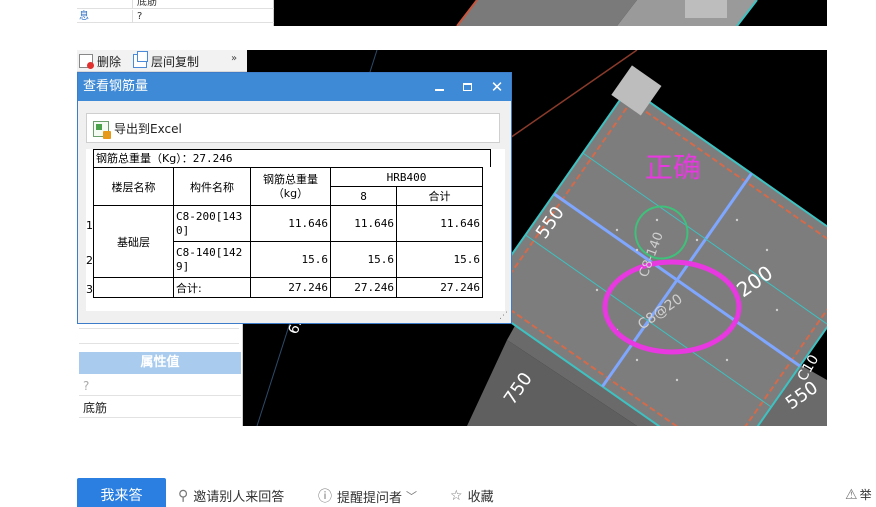 The height and width of the screenshot is (507, 876). I want to click on floor-name-cell, so click(133, 287).